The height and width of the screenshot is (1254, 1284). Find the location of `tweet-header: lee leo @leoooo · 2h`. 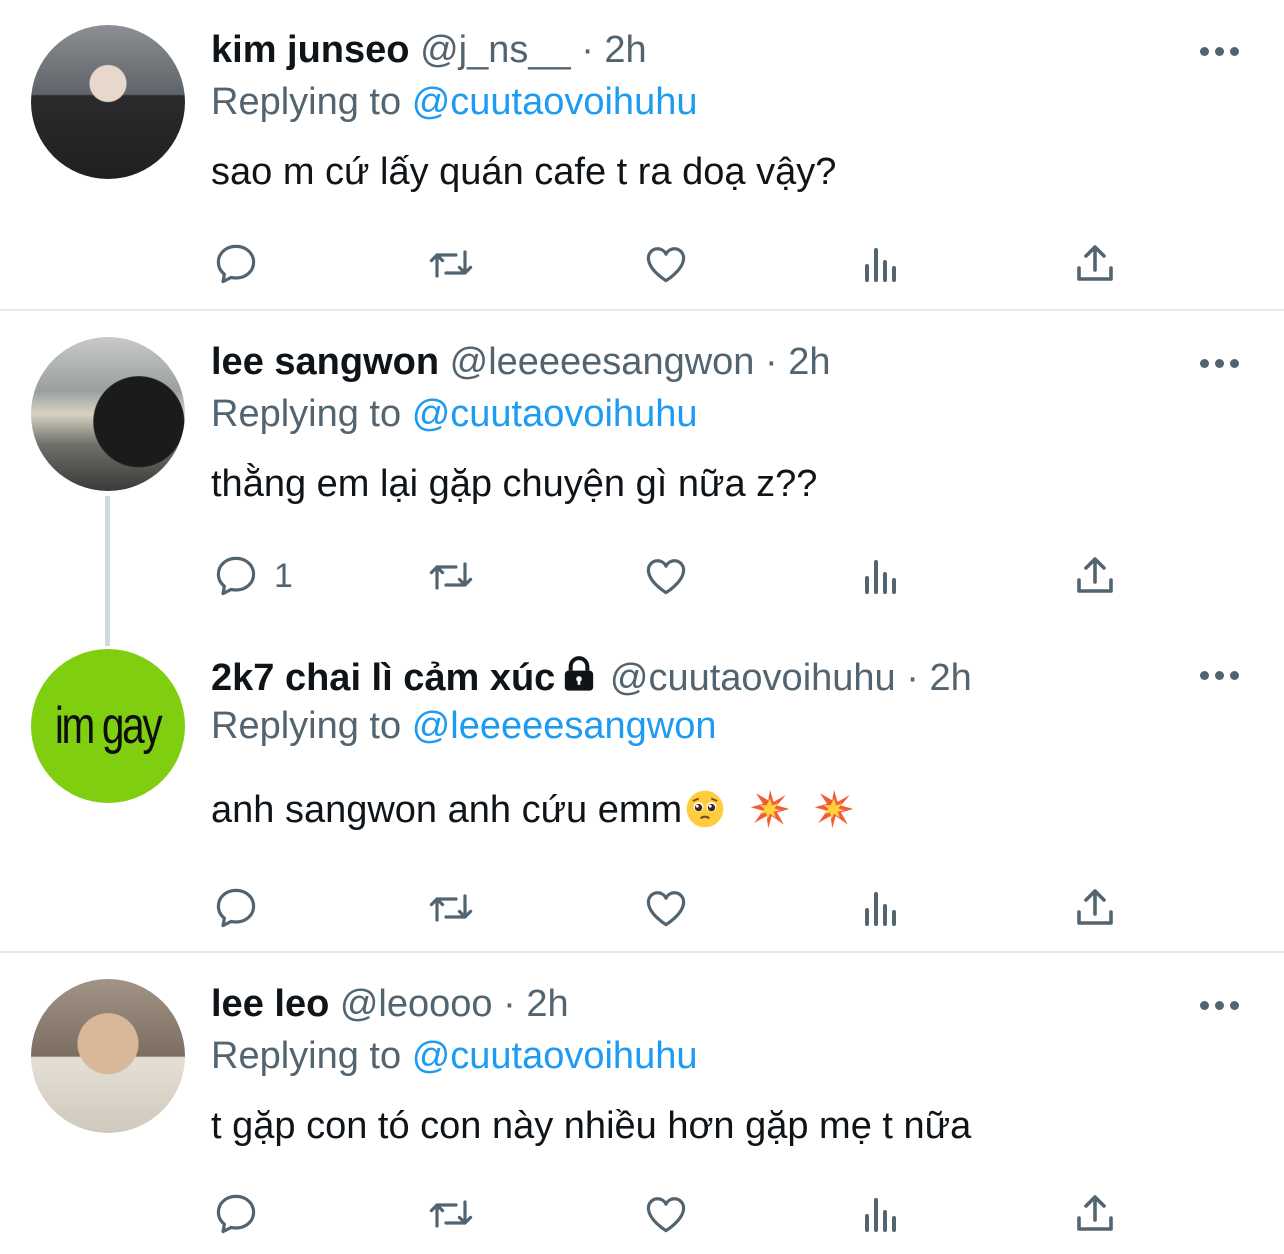

tweet-header: lee leo @leoooo · 2h is located at coordinates (390, 1004).